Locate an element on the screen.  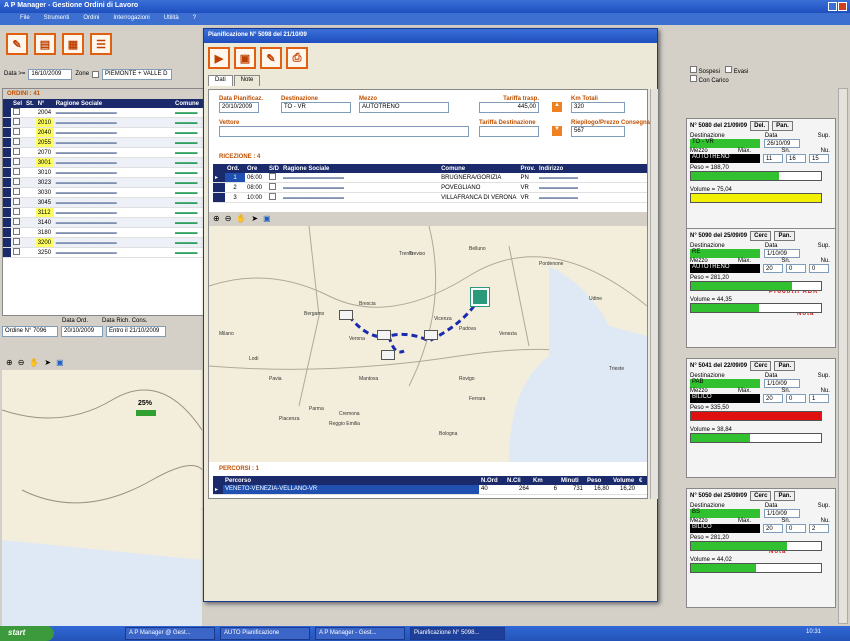
dialog-pointer-icon: ➤ is located at coordinates (254, 219).